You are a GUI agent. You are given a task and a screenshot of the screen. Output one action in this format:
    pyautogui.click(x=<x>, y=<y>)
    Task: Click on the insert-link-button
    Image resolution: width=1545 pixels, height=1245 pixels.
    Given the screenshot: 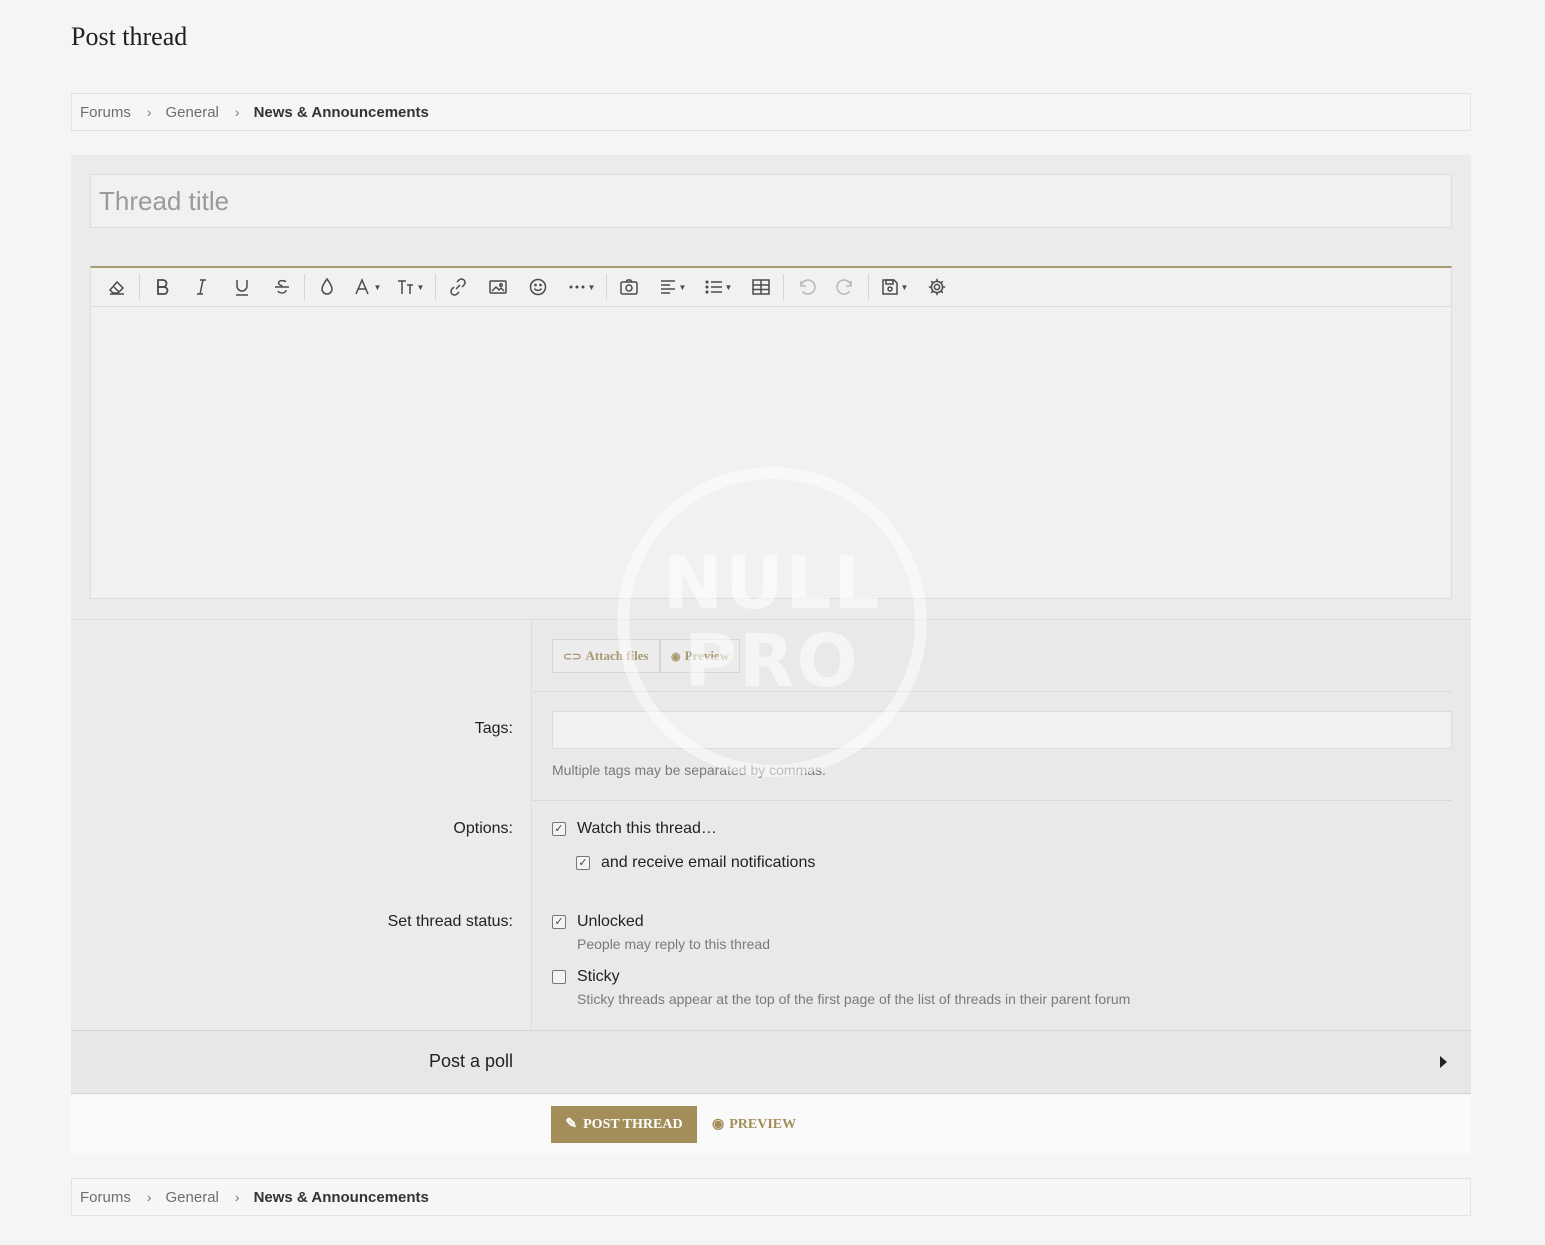 What is the action you would take?
    pyautogui.click(x=458, y=287)
    